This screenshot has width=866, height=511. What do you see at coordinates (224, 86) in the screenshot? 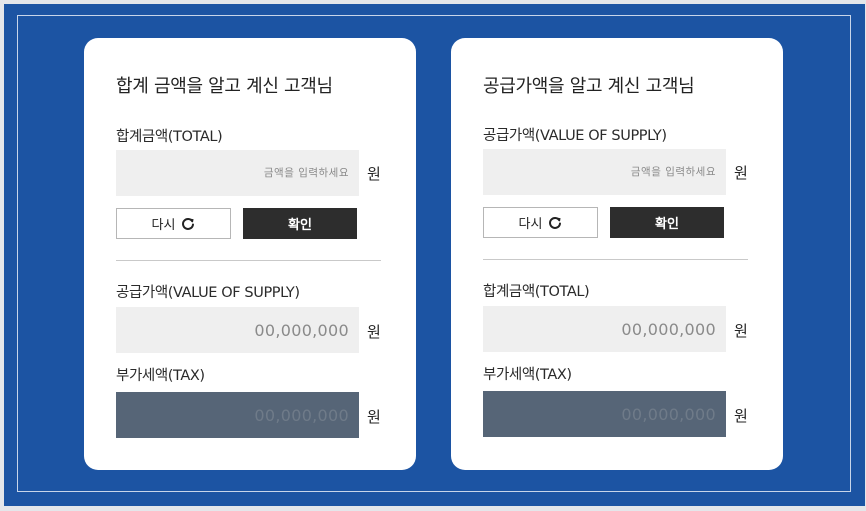
I see `card-title: 합계 금액을 알고 계신 고객님` at bounding box center [224, 86].